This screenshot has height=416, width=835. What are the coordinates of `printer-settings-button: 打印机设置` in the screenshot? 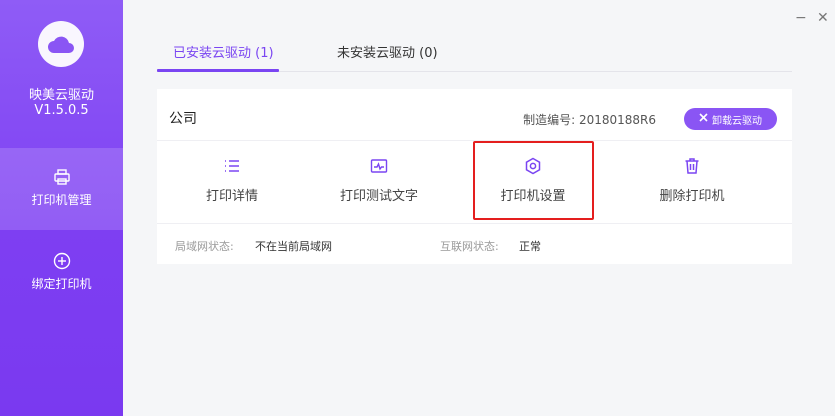 It's located at (533, 181).